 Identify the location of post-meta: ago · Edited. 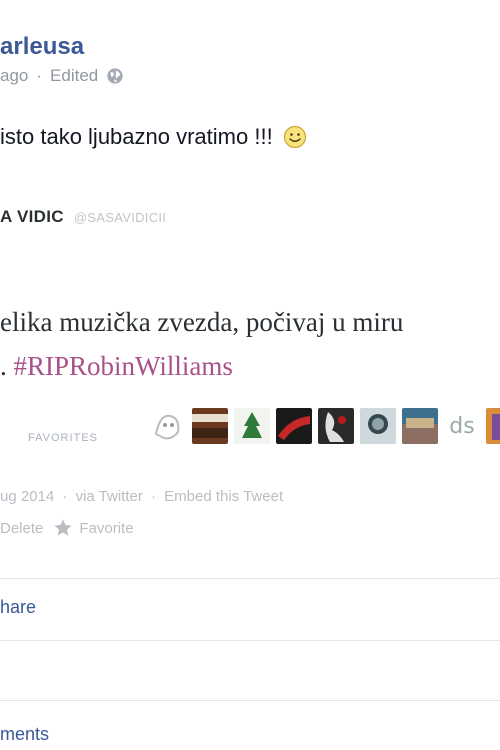
(62, 76).